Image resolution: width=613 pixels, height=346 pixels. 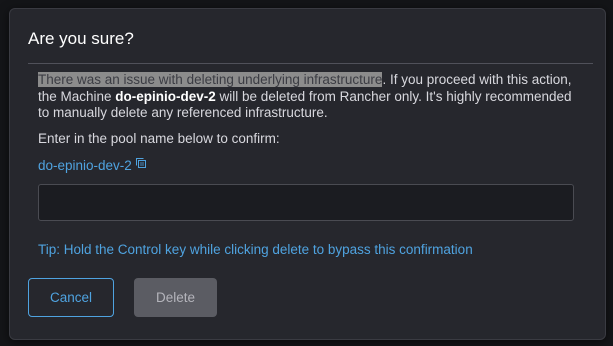 I want to click on delete-button: Delete, so click(x=175, y=297).